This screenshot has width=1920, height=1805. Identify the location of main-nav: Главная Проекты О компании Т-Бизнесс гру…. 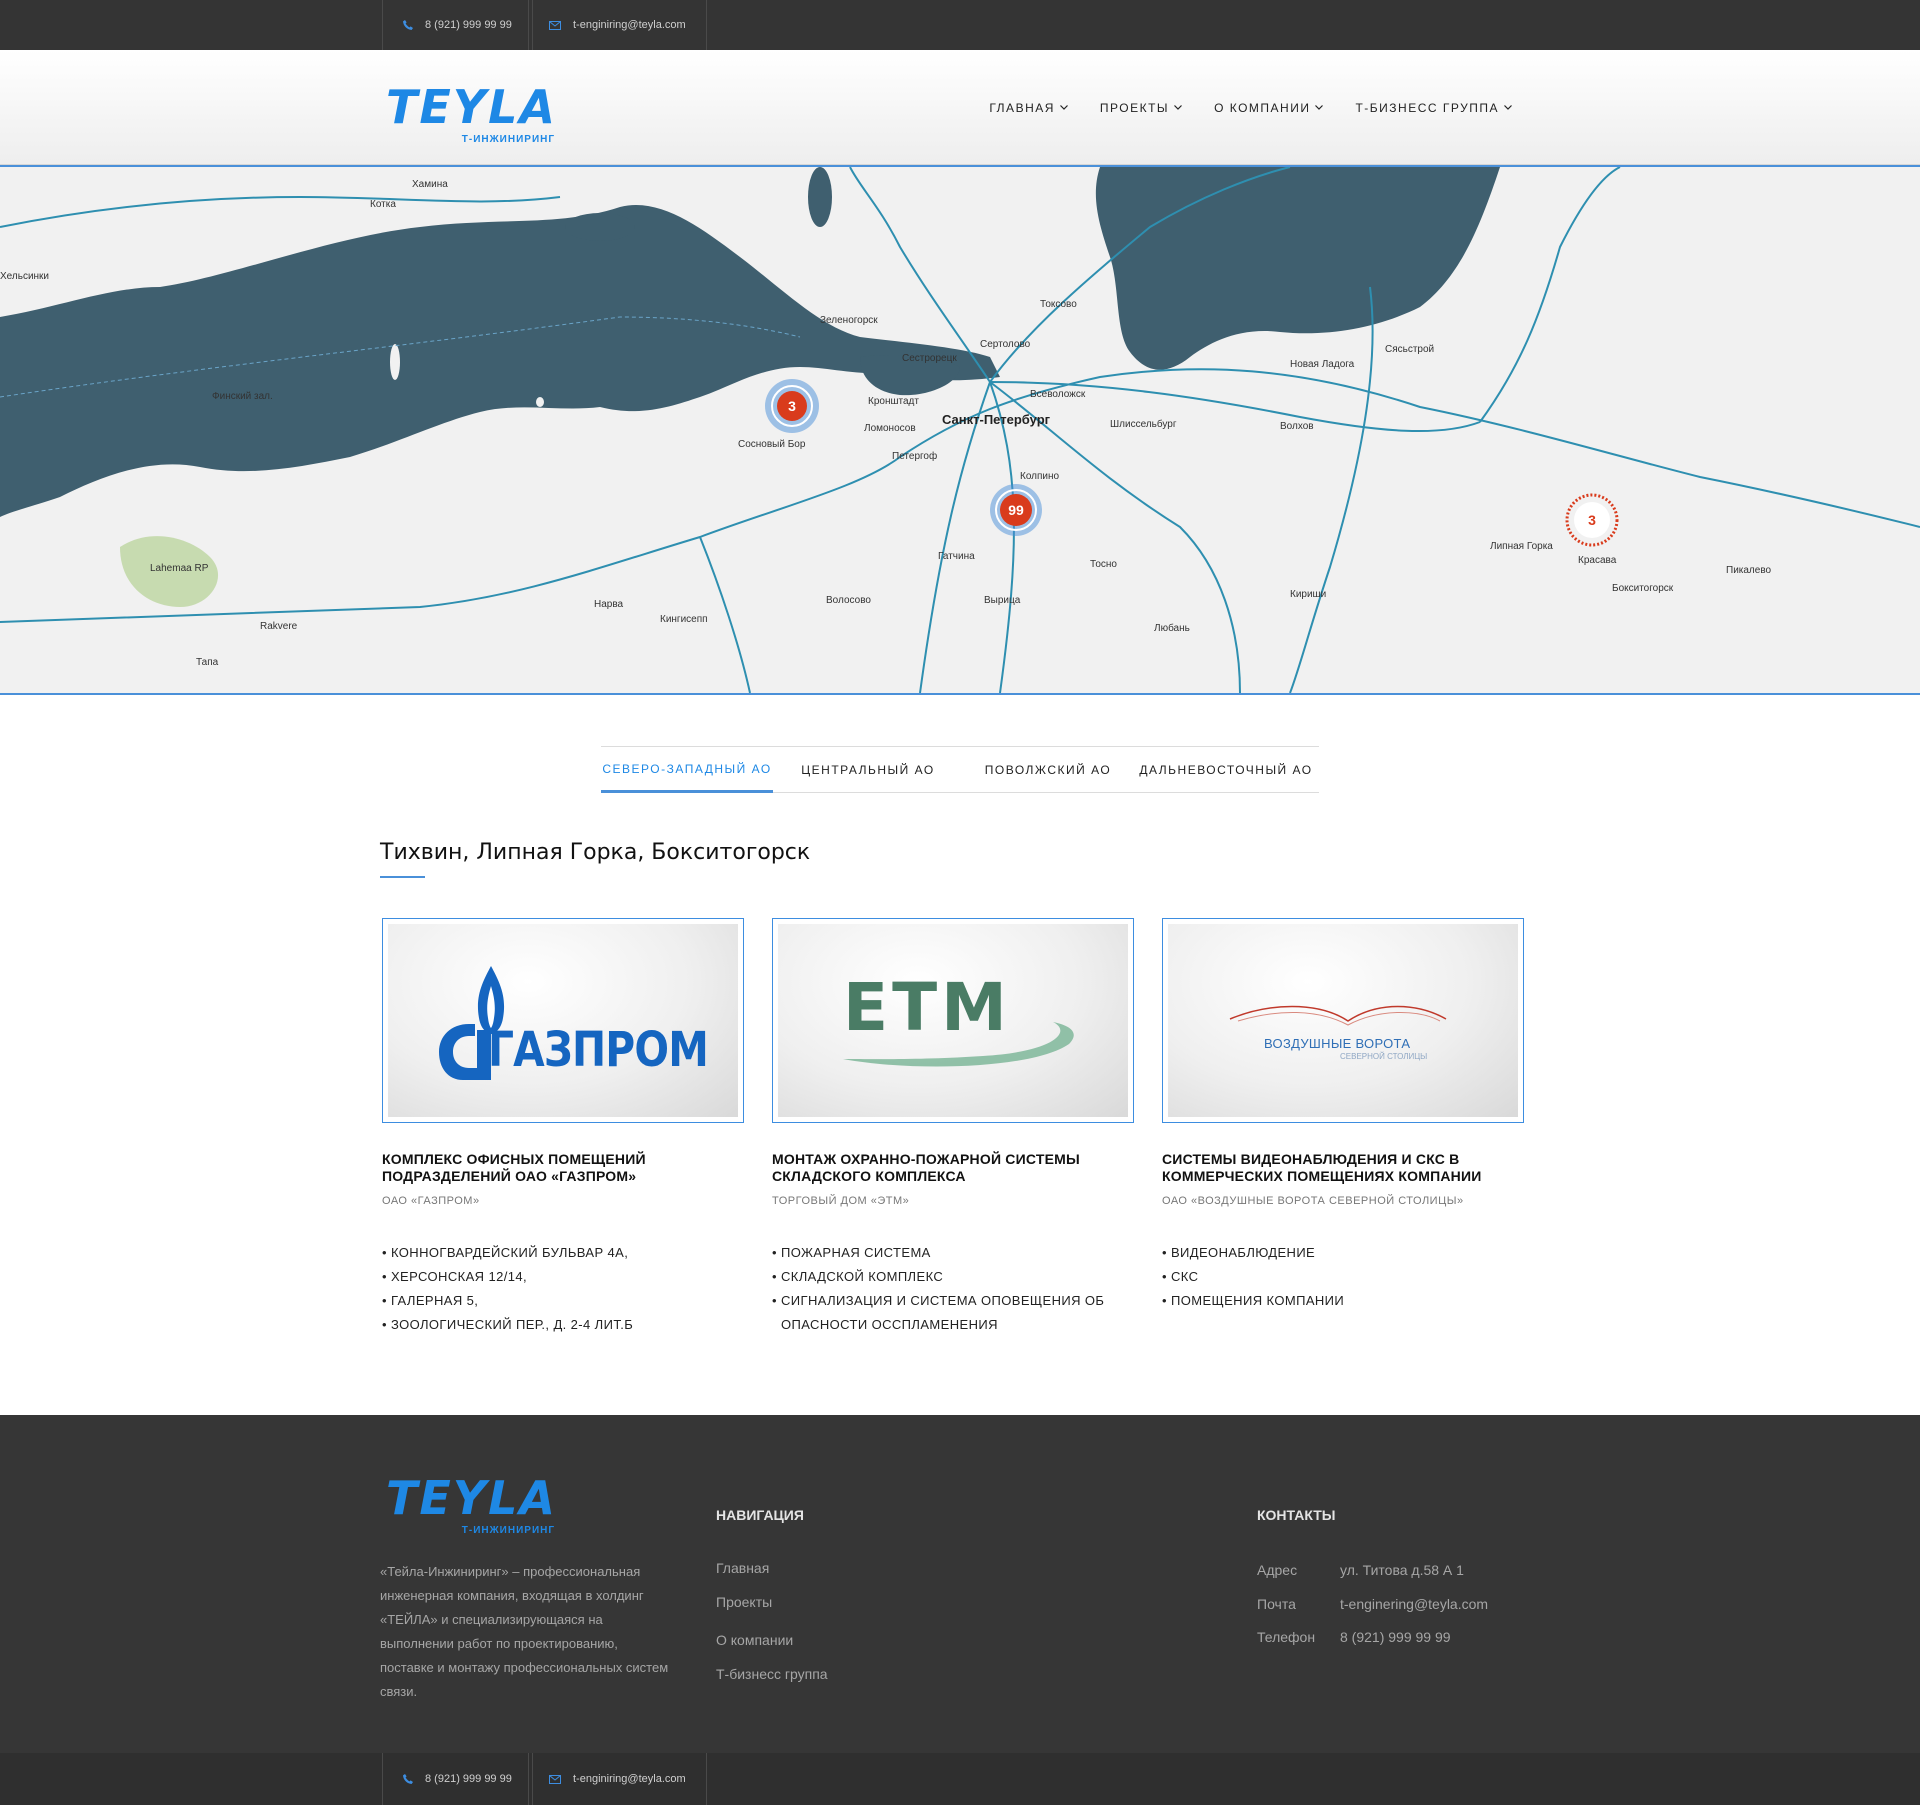
(1234, 107).